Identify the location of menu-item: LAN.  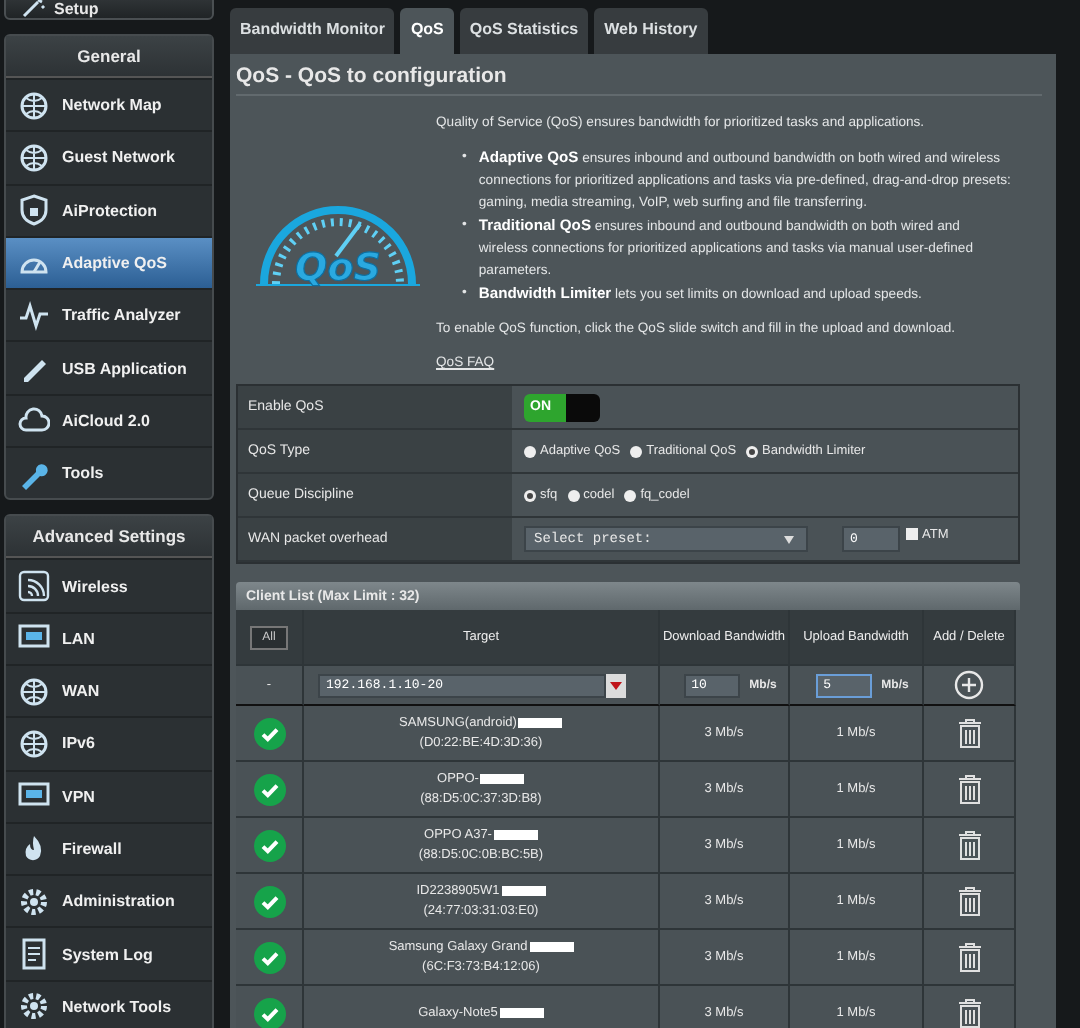
(109, 637).